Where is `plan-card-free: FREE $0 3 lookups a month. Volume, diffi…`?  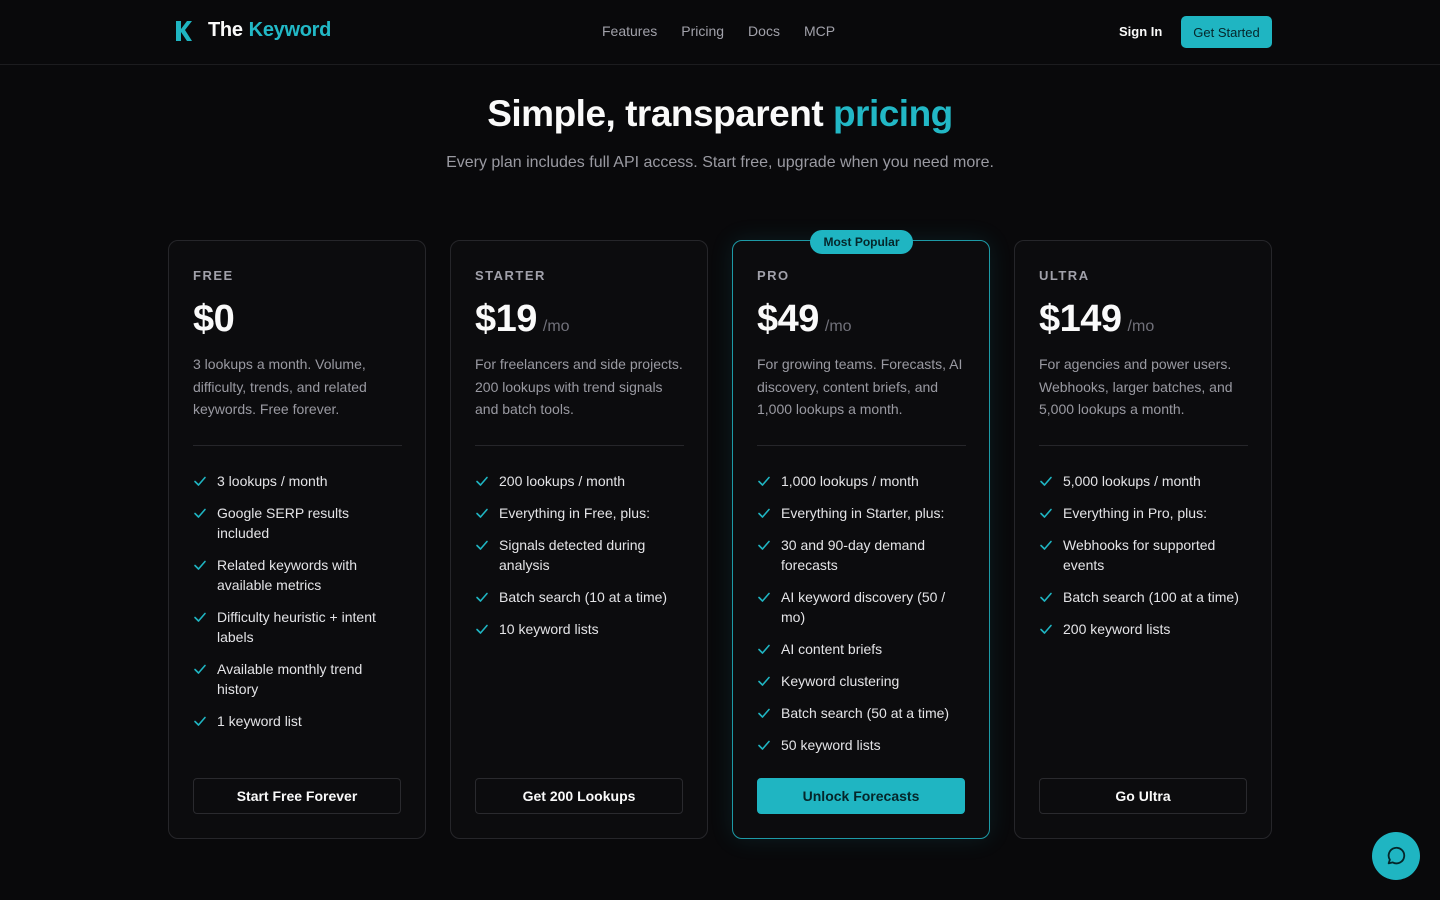 plan-card-free: FREE $0 3 lookups a month. Volume, diffi… is located at coordinates (297, 539).